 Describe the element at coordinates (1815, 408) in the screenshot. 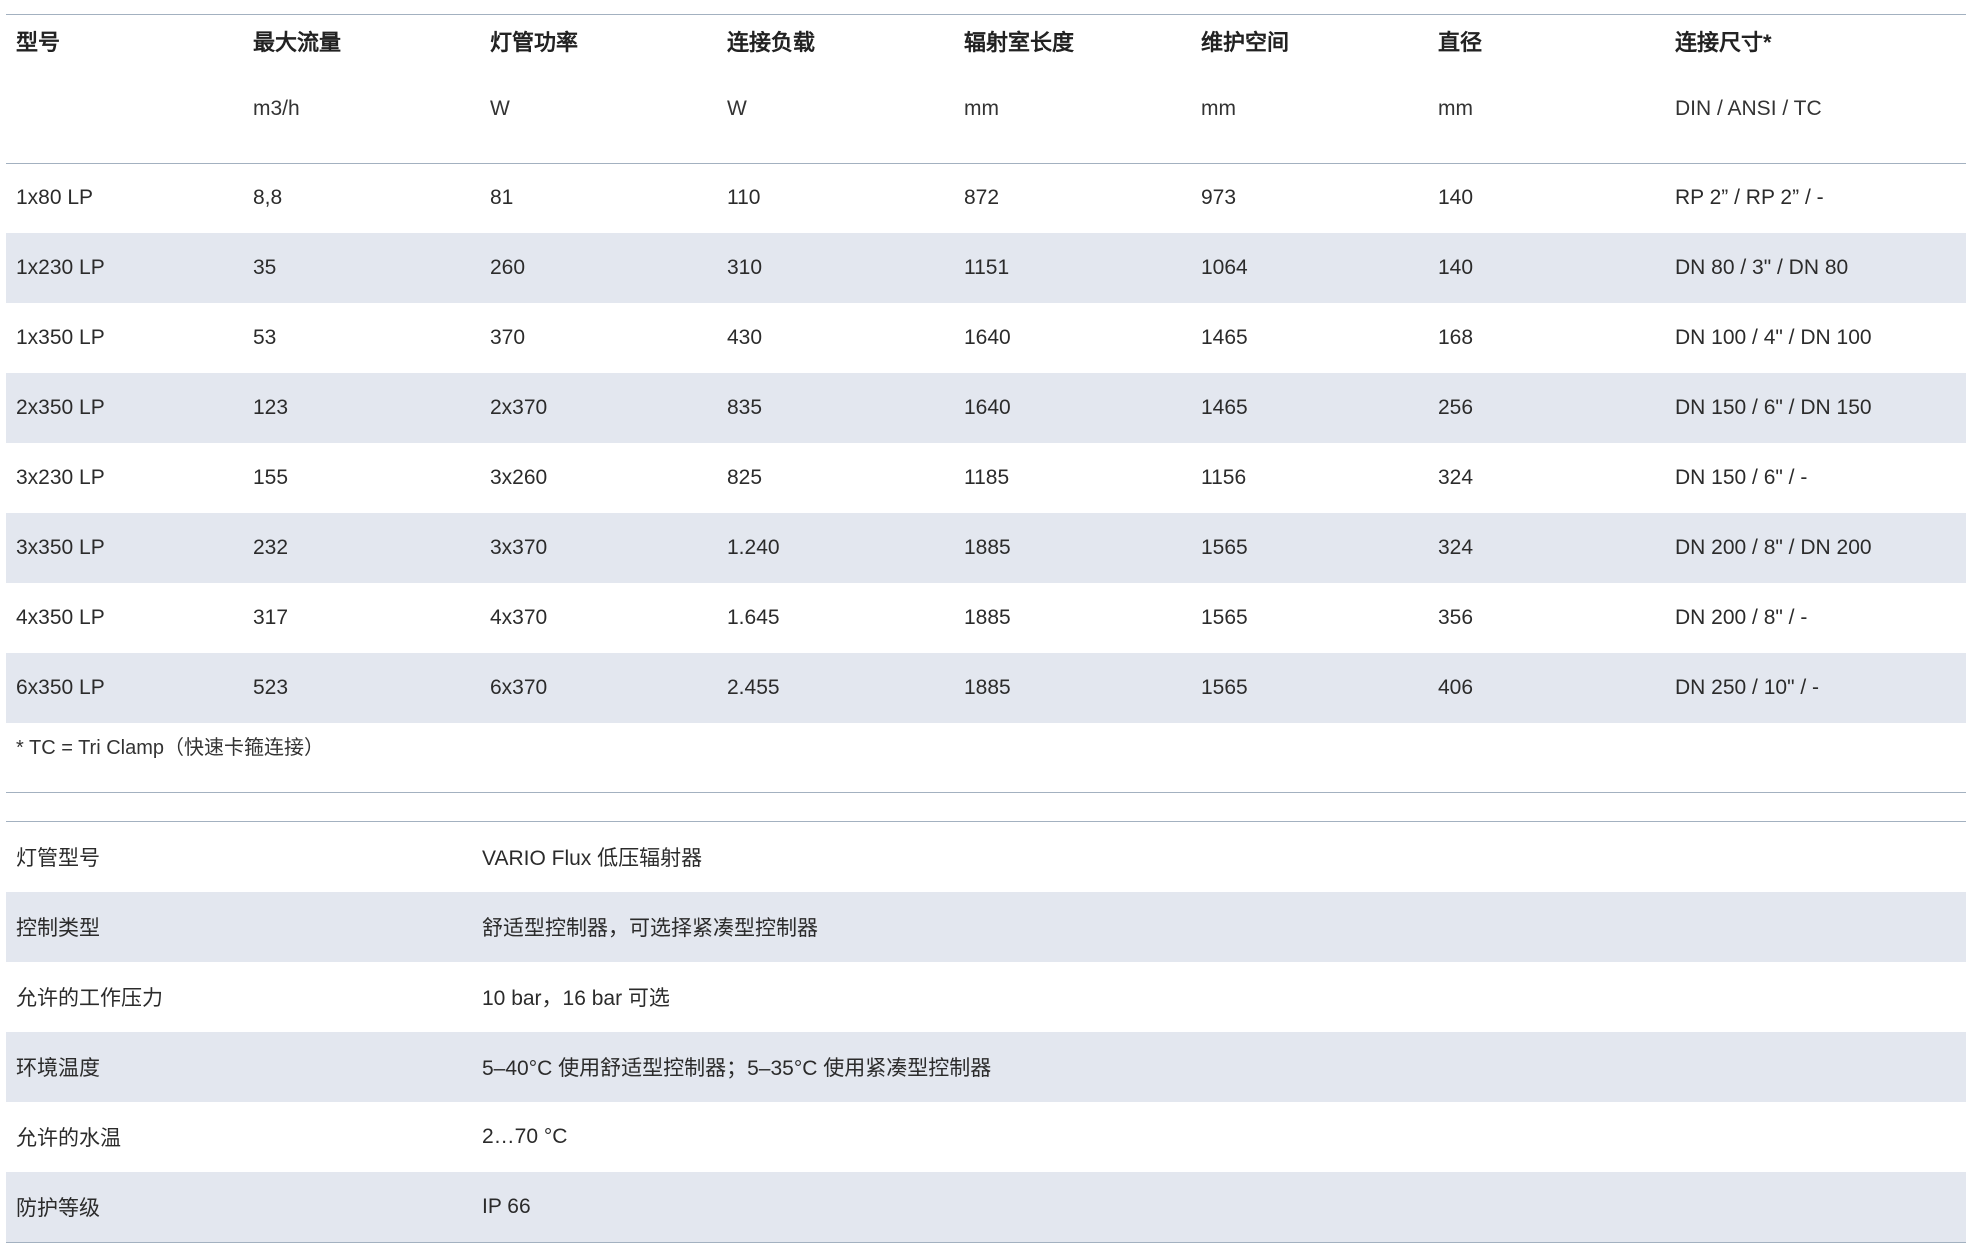

I see `cell-connection-size: DN 150 / 6" / DN 150` at that location.